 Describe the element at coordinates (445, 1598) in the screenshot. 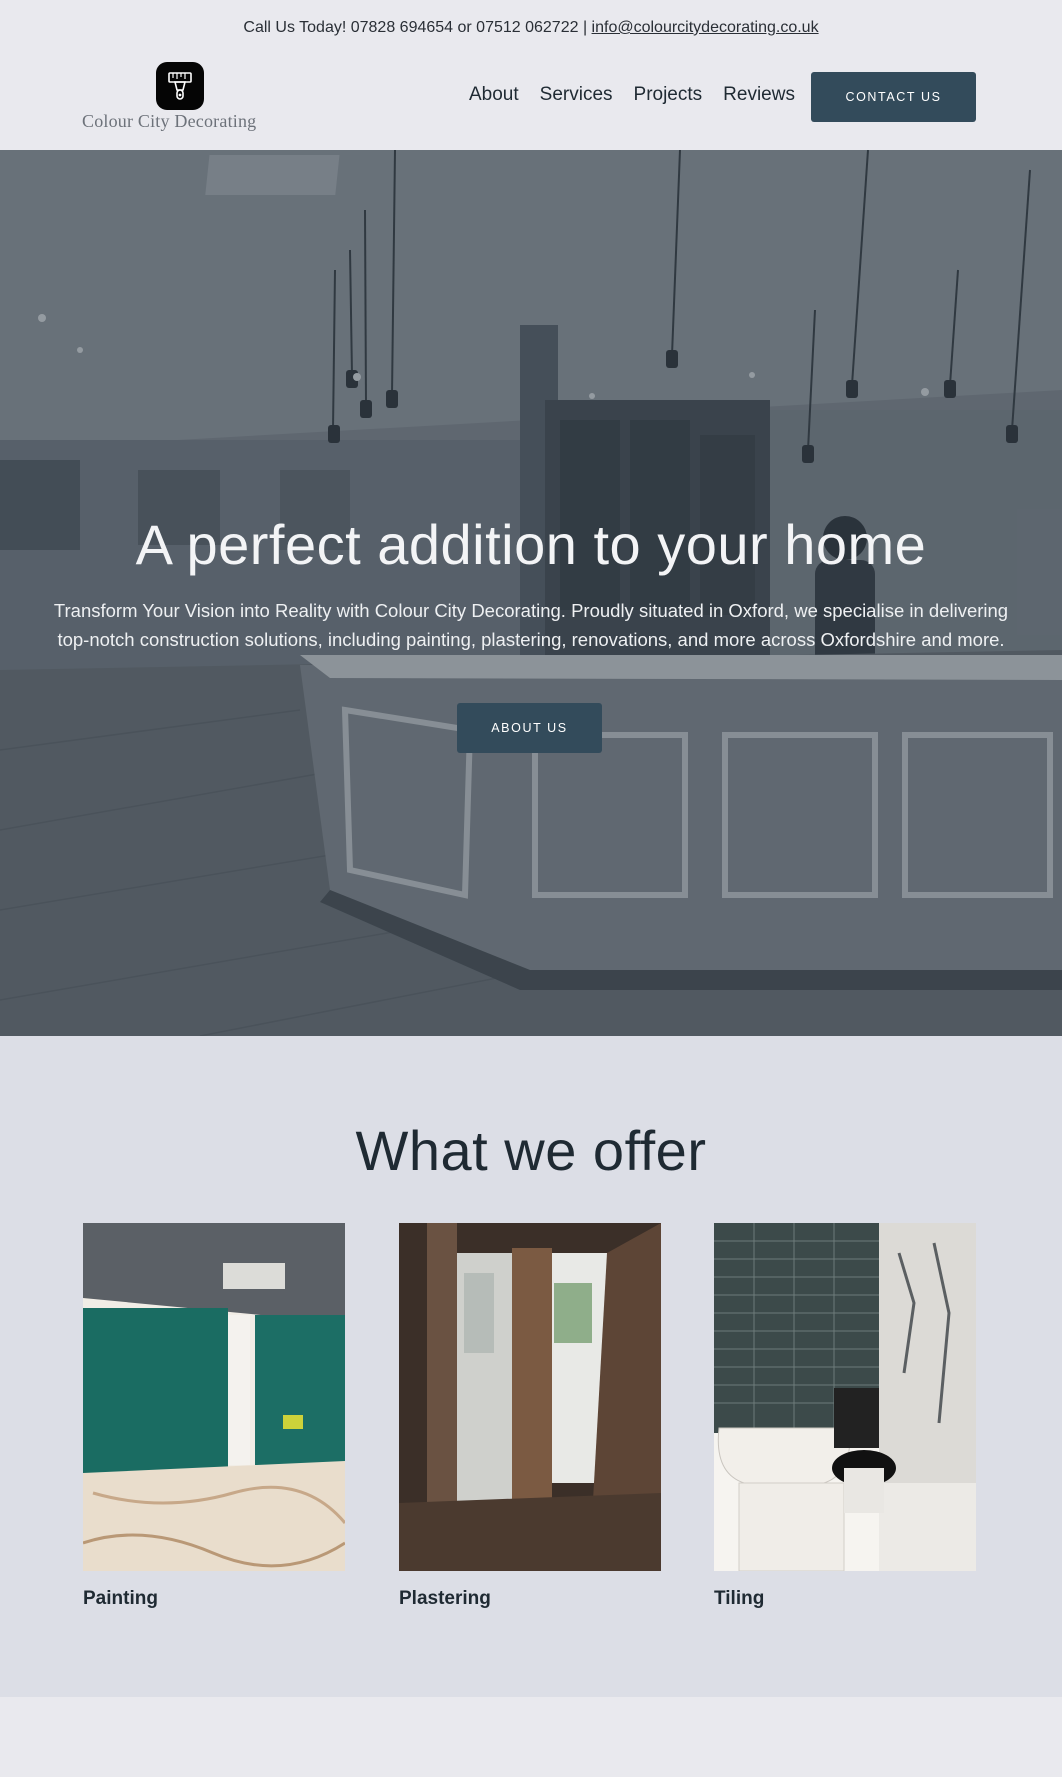

I see `service-card-label: Plastering` at that location.